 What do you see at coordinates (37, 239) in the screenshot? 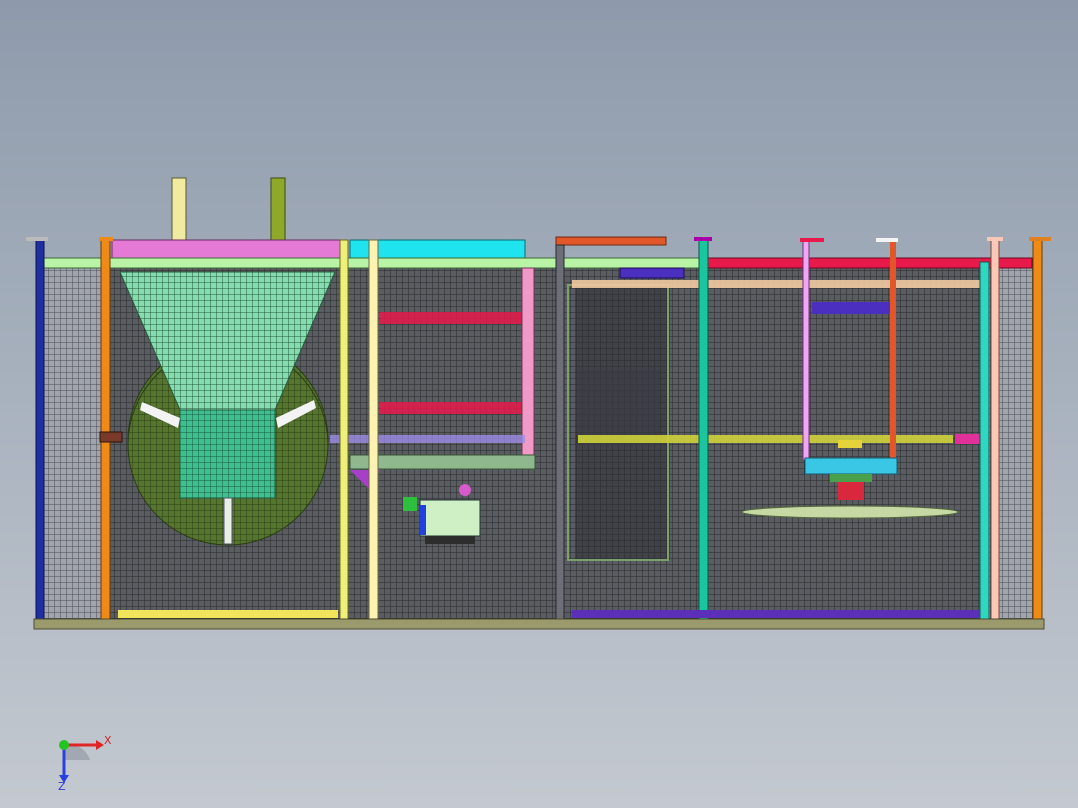
I see `cap-left` at bounding box center [37, 239].